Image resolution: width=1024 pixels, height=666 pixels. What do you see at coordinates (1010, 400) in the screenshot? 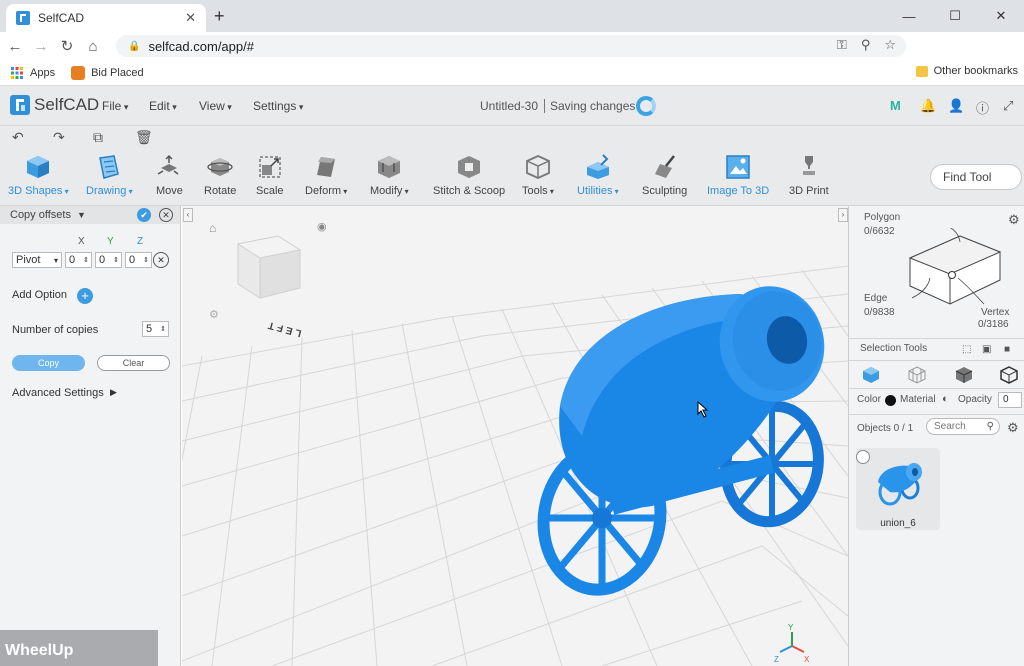
I see `opacity-input: 0` at bounding box center [1010, 400].